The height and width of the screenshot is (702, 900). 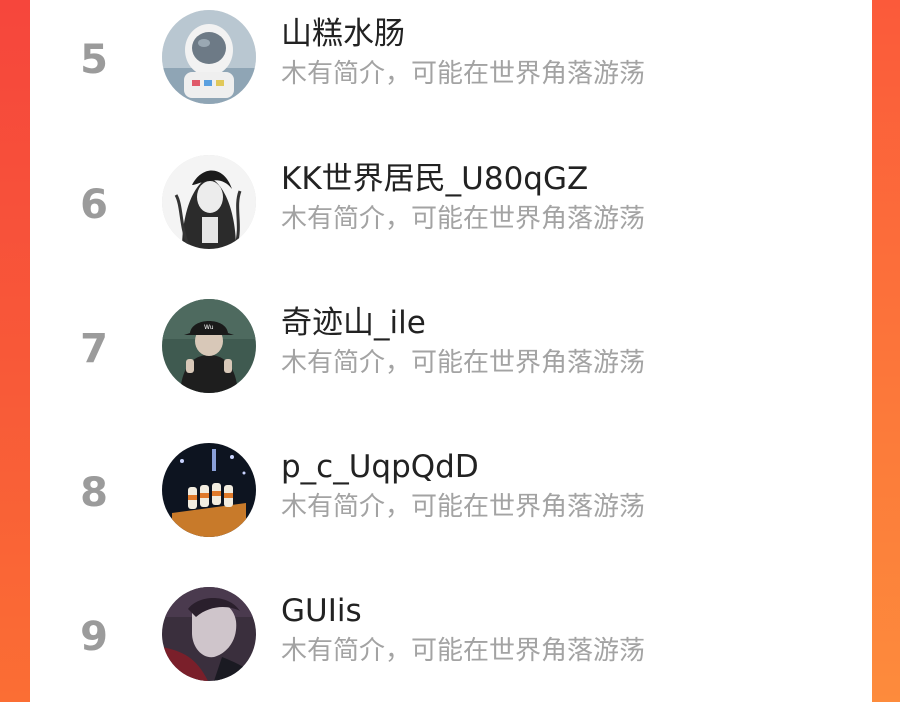 What do you see at coordinates (434, 179) in the screenshot?
I see `username: KK世界居民_U80qGZ` at bounding box center [434, 179].